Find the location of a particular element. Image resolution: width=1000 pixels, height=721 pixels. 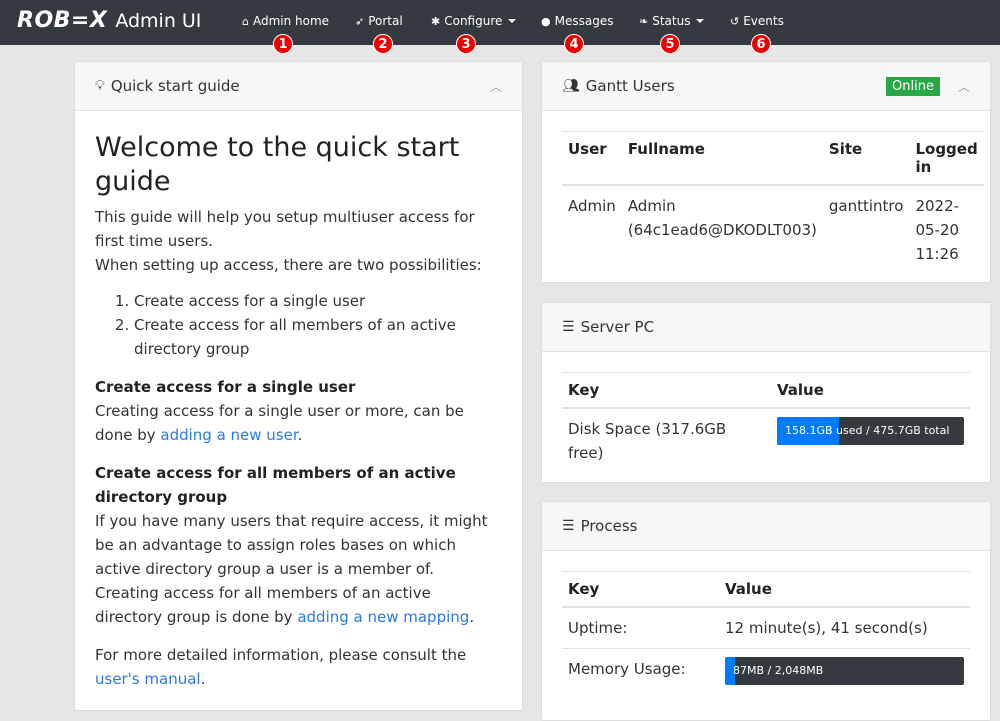

status-badge: Online is located at coordinates (913, 86).